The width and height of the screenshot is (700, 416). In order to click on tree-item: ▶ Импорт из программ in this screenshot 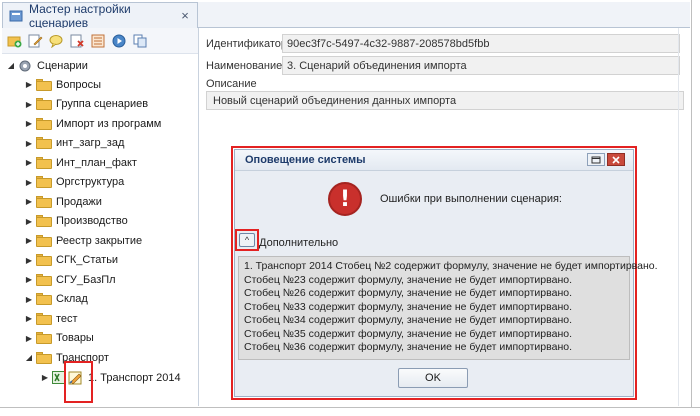, I will do `click(92, 123)`.